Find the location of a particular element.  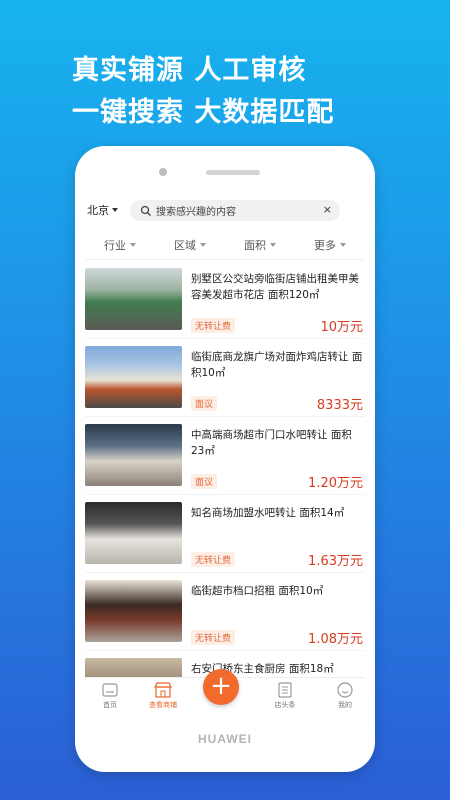

list-item: 别墅区公交站旁临街店铺出租美甲美容美发超市花店 面积120㎡ 无转让费 10万元 is located at coordinates (225, 300).